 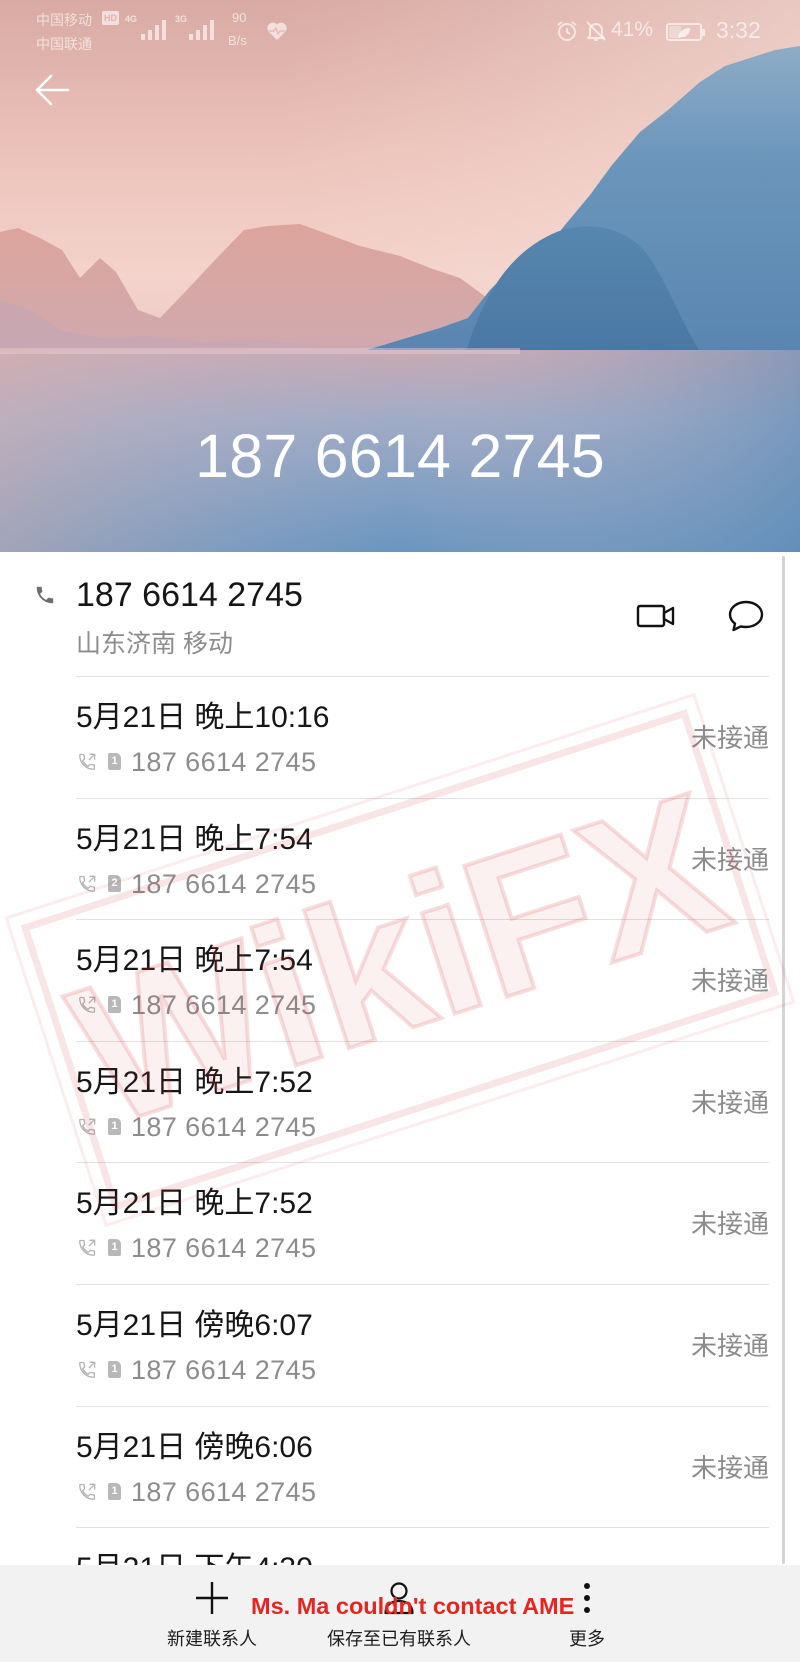 I want to click on call-time: 5月21日 傍晚6:06, so click(x=194, y=1447).